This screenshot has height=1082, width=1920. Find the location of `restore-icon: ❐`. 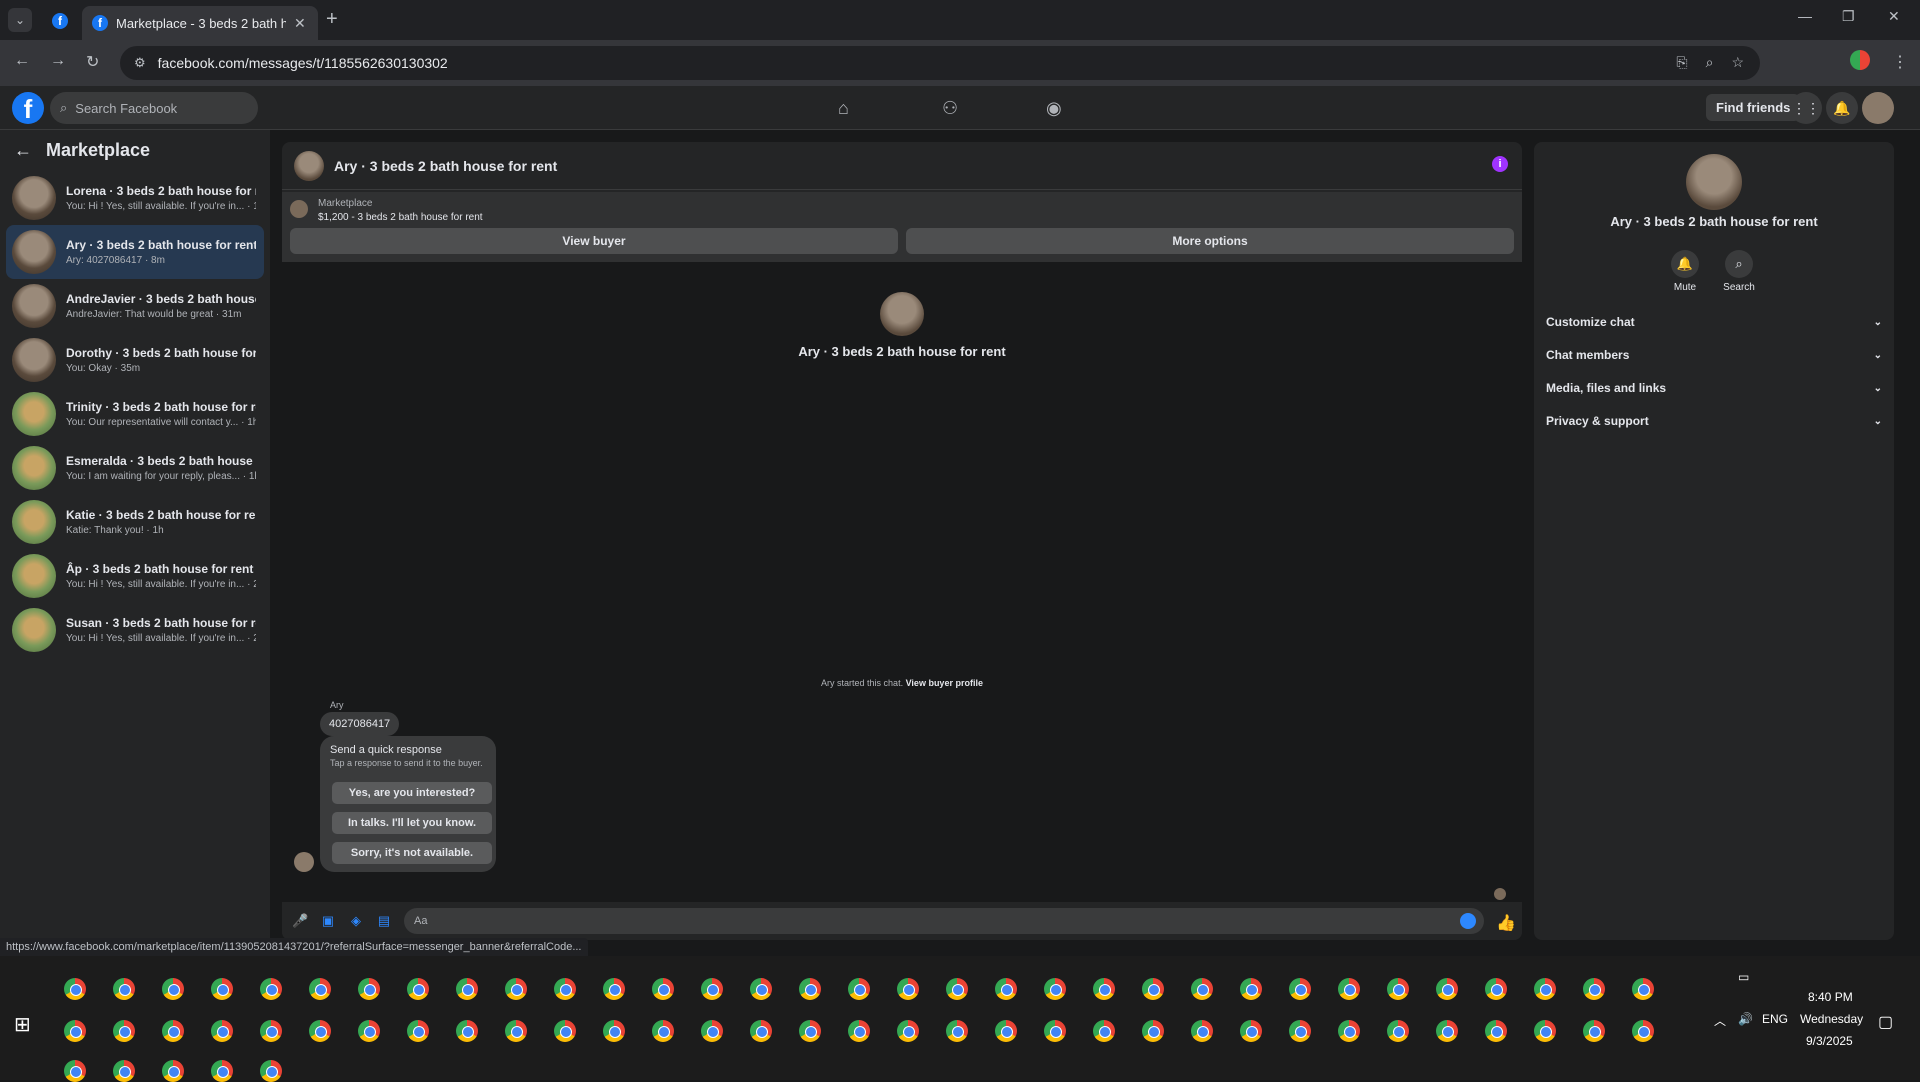

restore-icon: ❐ is located at coordinates (1848, 16).